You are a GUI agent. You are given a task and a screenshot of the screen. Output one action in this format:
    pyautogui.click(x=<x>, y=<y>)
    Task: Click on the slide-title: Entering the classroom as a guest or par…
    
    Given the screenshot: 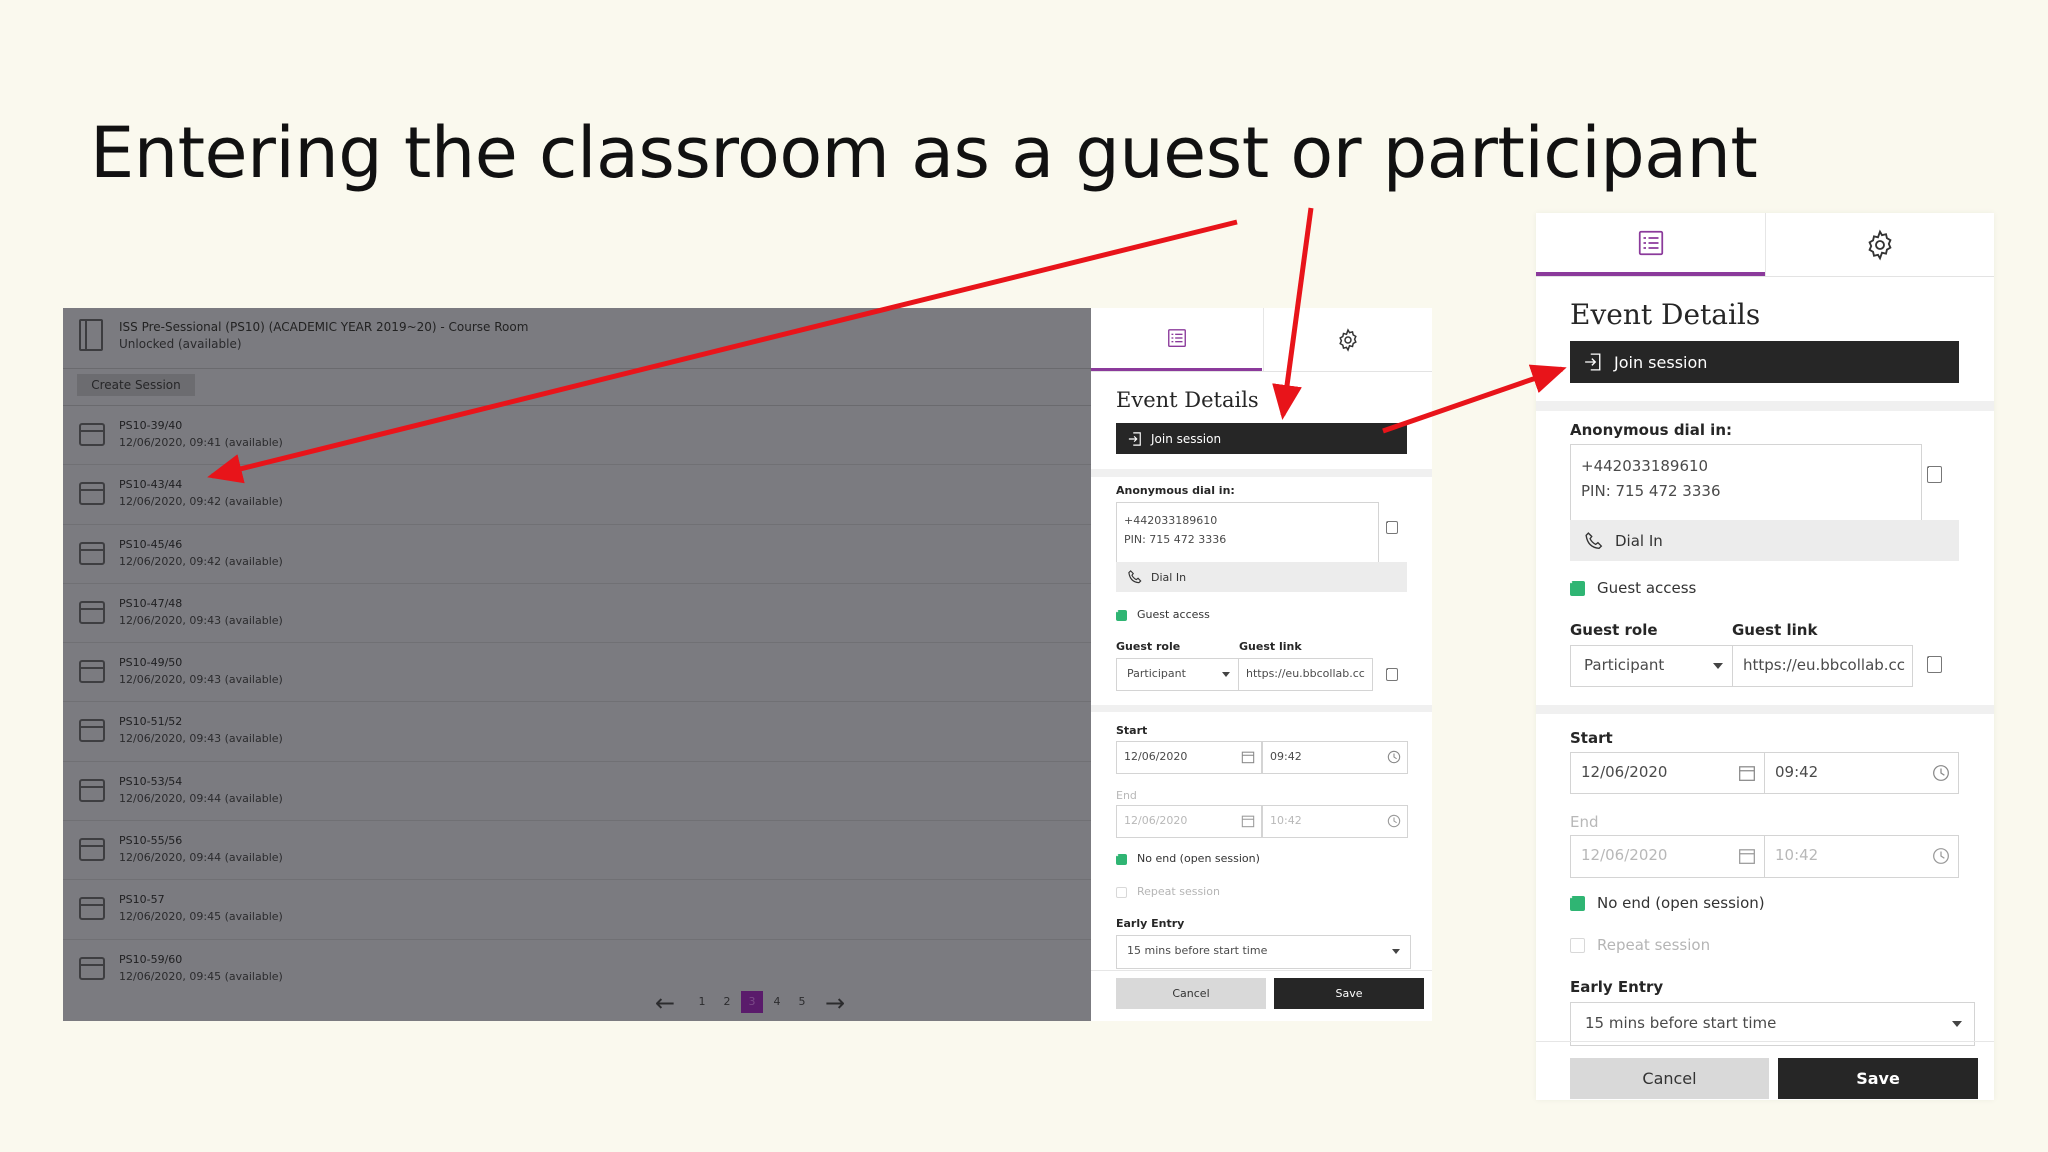 What is the action you would take?
    pyautogui.click(x=924, y=153)
    